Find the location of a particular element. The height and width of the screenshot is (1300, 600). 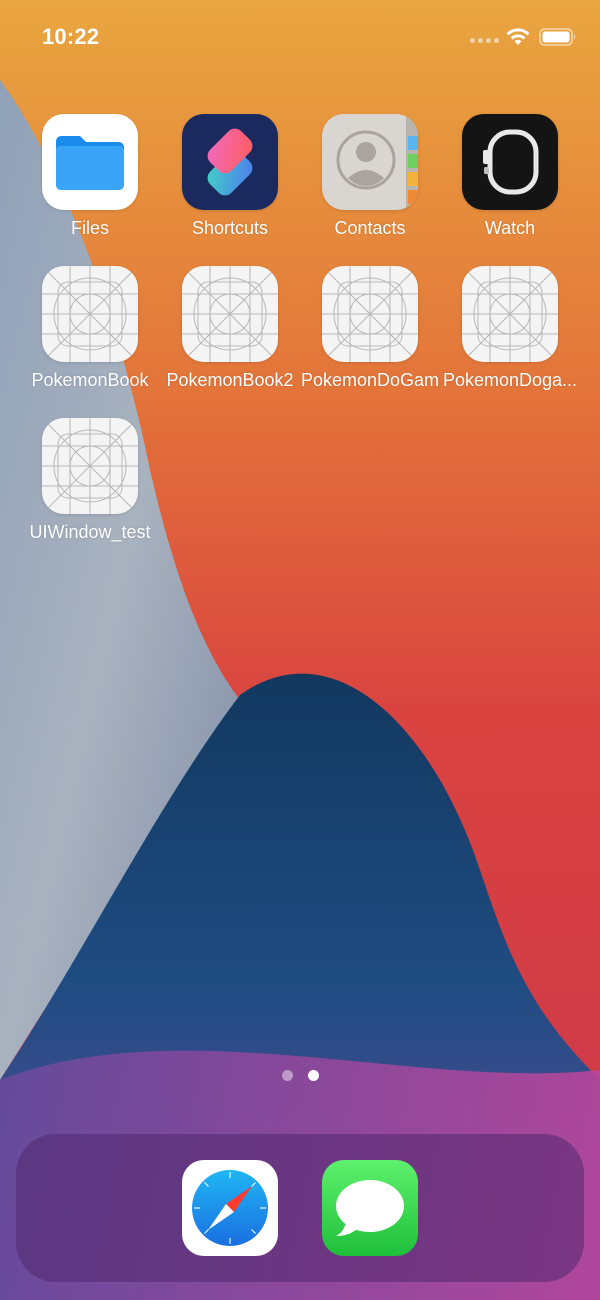

app-label: Files is located at coordinates (89, 228).